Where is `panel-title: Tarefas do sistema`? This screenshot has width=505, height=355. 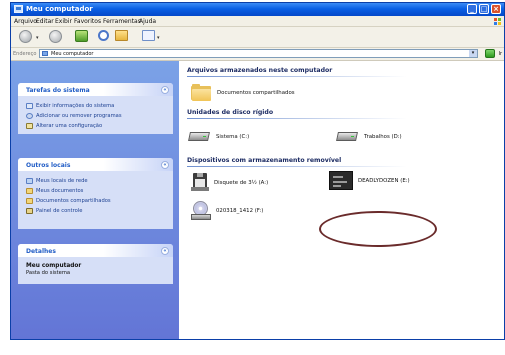 panel-title: Tarefas do sistema is located at coordinates (58, 90).